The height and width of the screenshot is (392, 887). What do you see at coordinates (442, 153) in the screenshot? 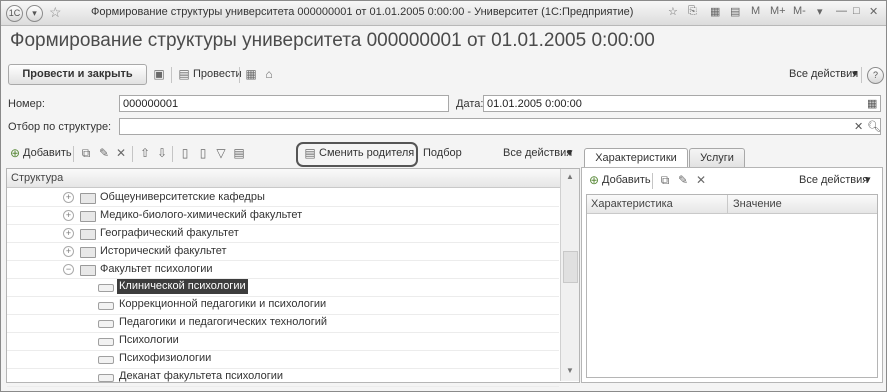
I see `selection-button: Подбор` at bounding box center [442, 153].